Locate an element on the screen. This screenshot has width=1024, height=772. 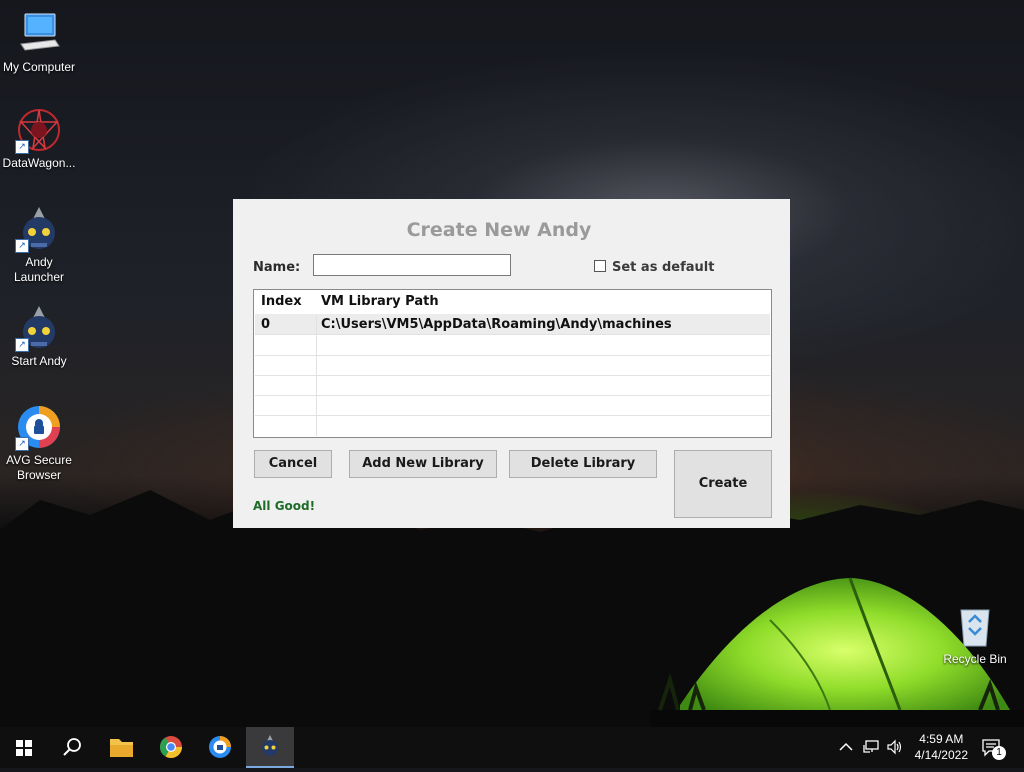
search-button is located at coordinates (72, 747).